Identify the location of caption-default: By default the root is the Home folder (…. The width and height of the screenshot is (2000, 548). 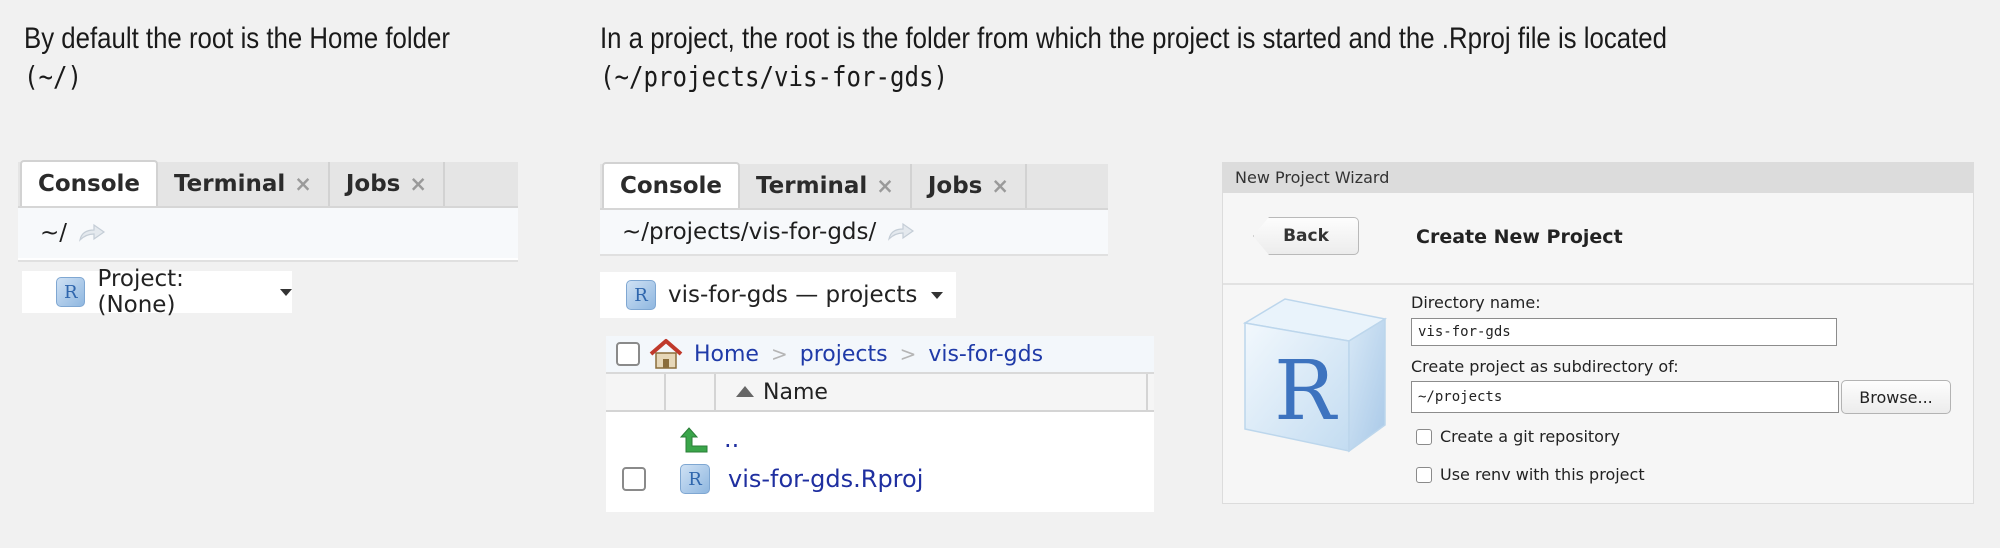
(237, 58).